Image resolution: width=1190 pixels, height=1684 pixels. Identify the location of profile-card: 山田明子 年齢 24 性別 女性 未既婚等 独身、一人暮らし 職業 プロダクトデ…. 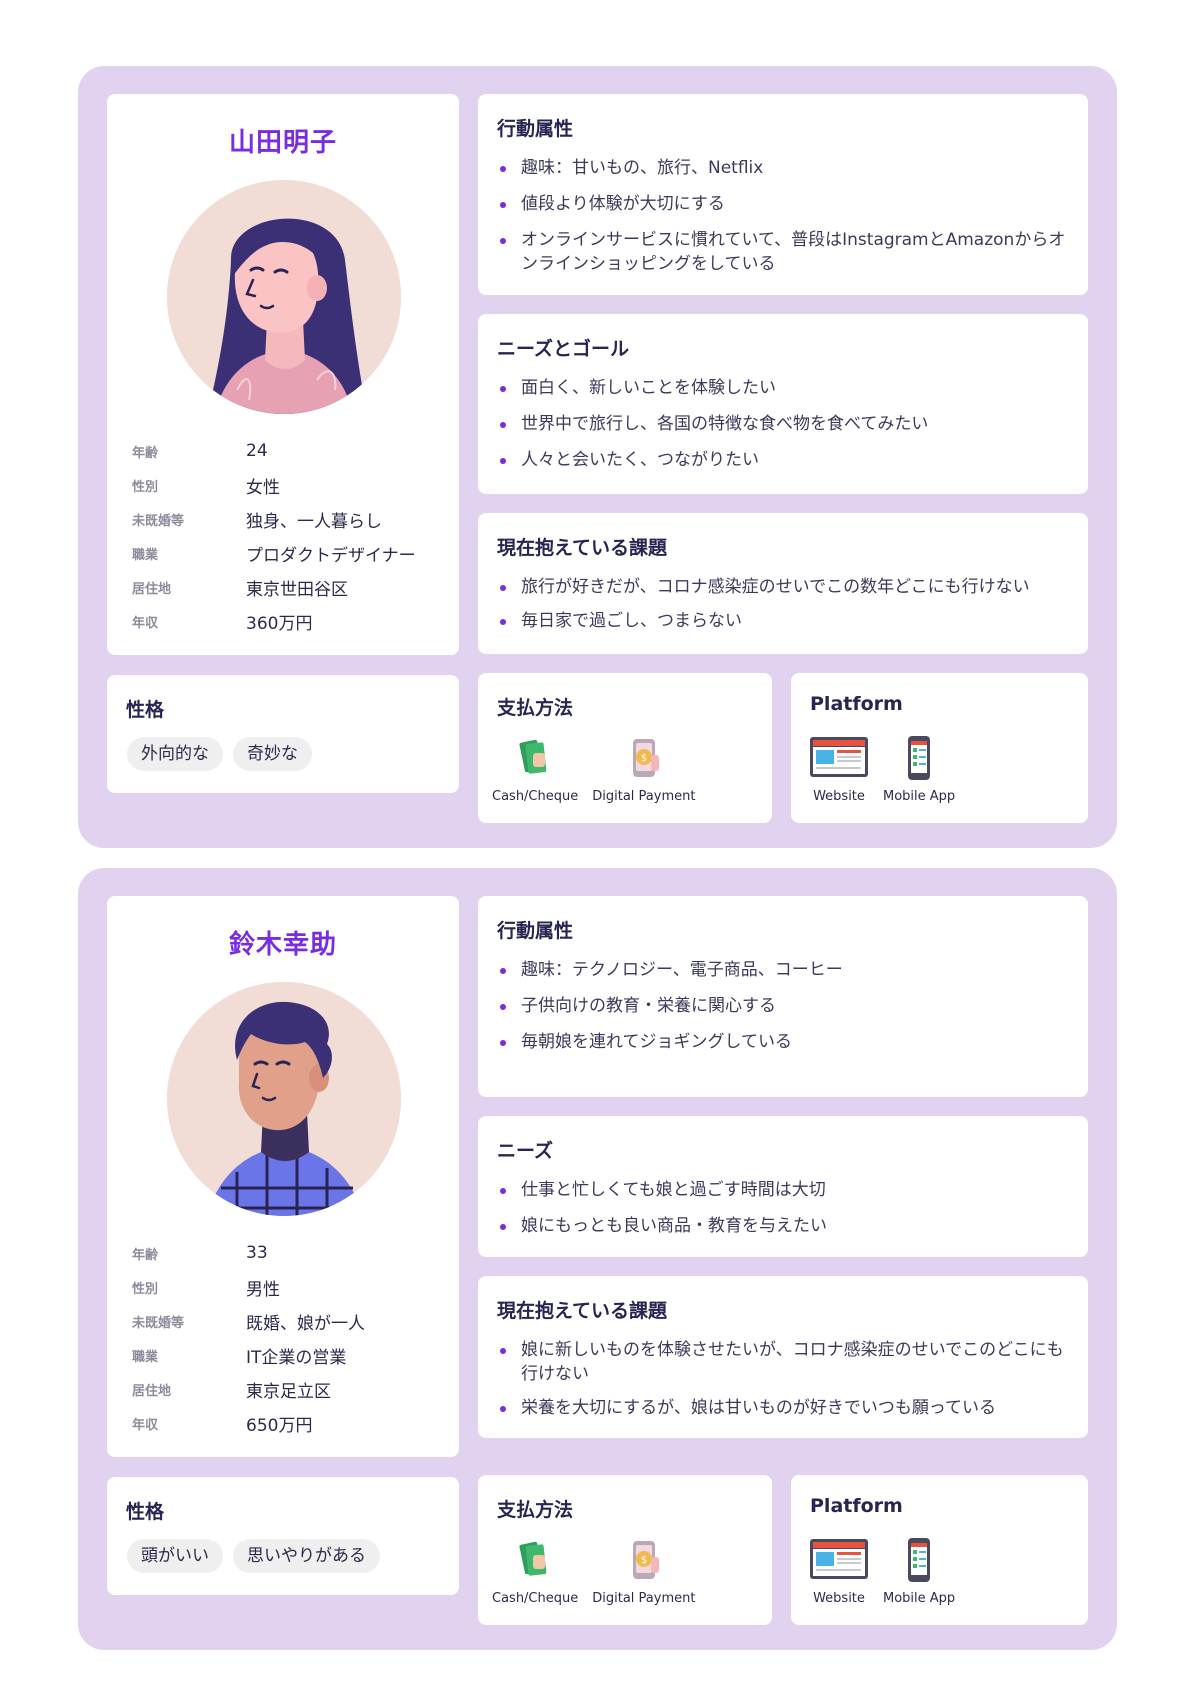
(283, 374).